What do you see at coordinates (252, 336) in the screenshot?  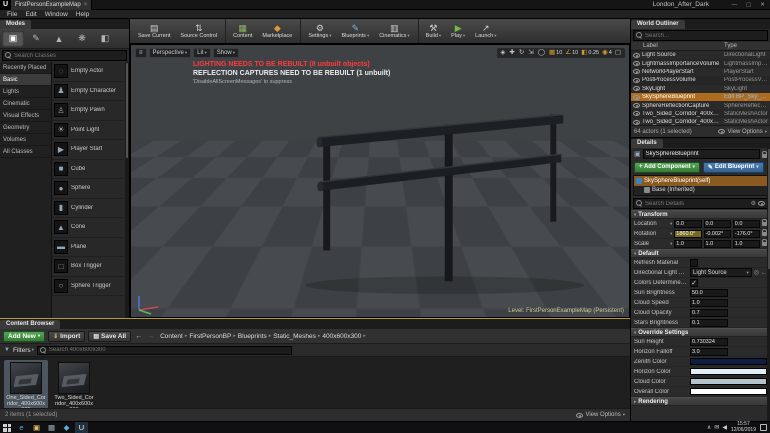 I see `breadcrumb-item: Blueprints` at bounding box center [252, 336].